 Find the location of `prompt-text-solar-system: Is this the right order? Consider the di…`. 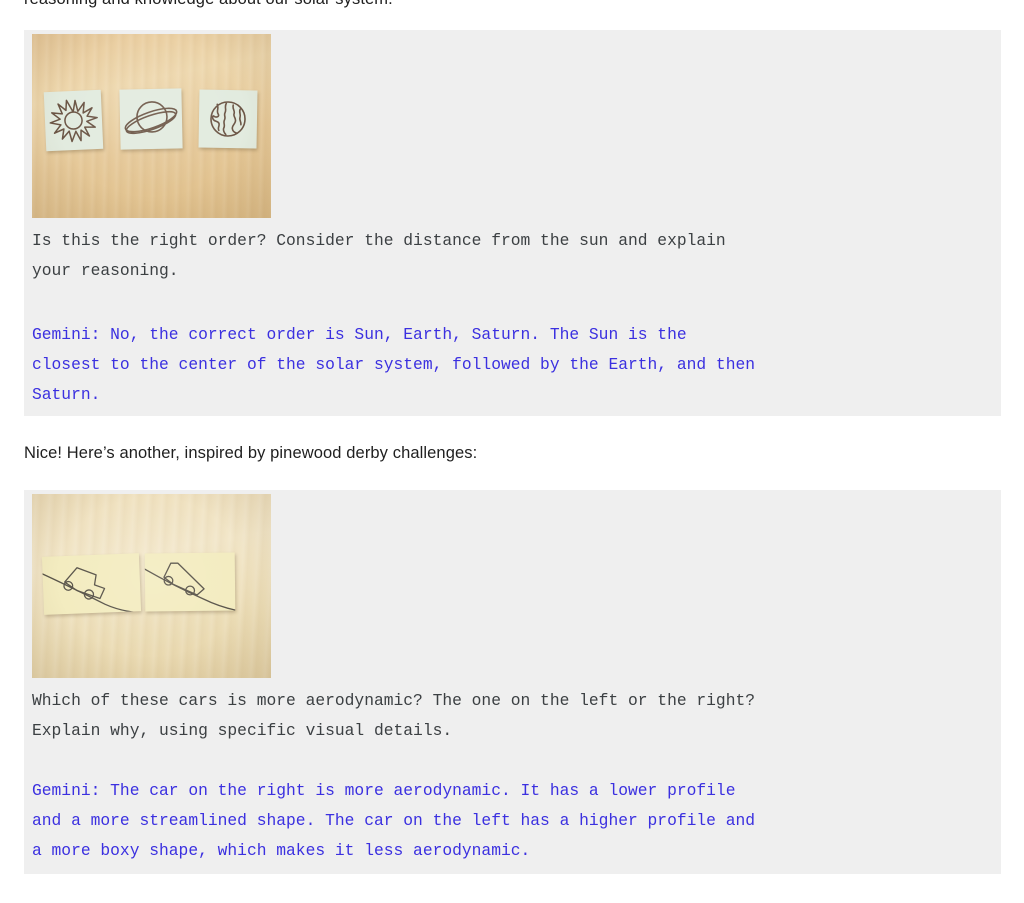

prompt-text-solar-system: Is this the right order? Consider the di… is located at coordinates (379, 255).